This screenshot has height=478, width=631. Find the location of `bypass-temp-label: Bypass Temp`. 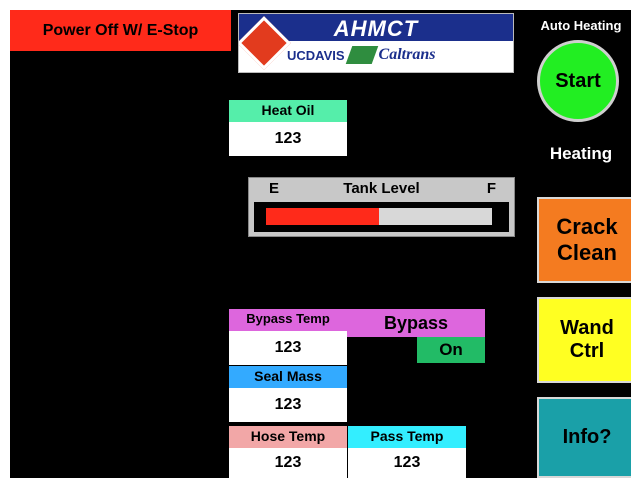

bypass-temp-label: Bypass Temp is located at coordinates (288, 320).